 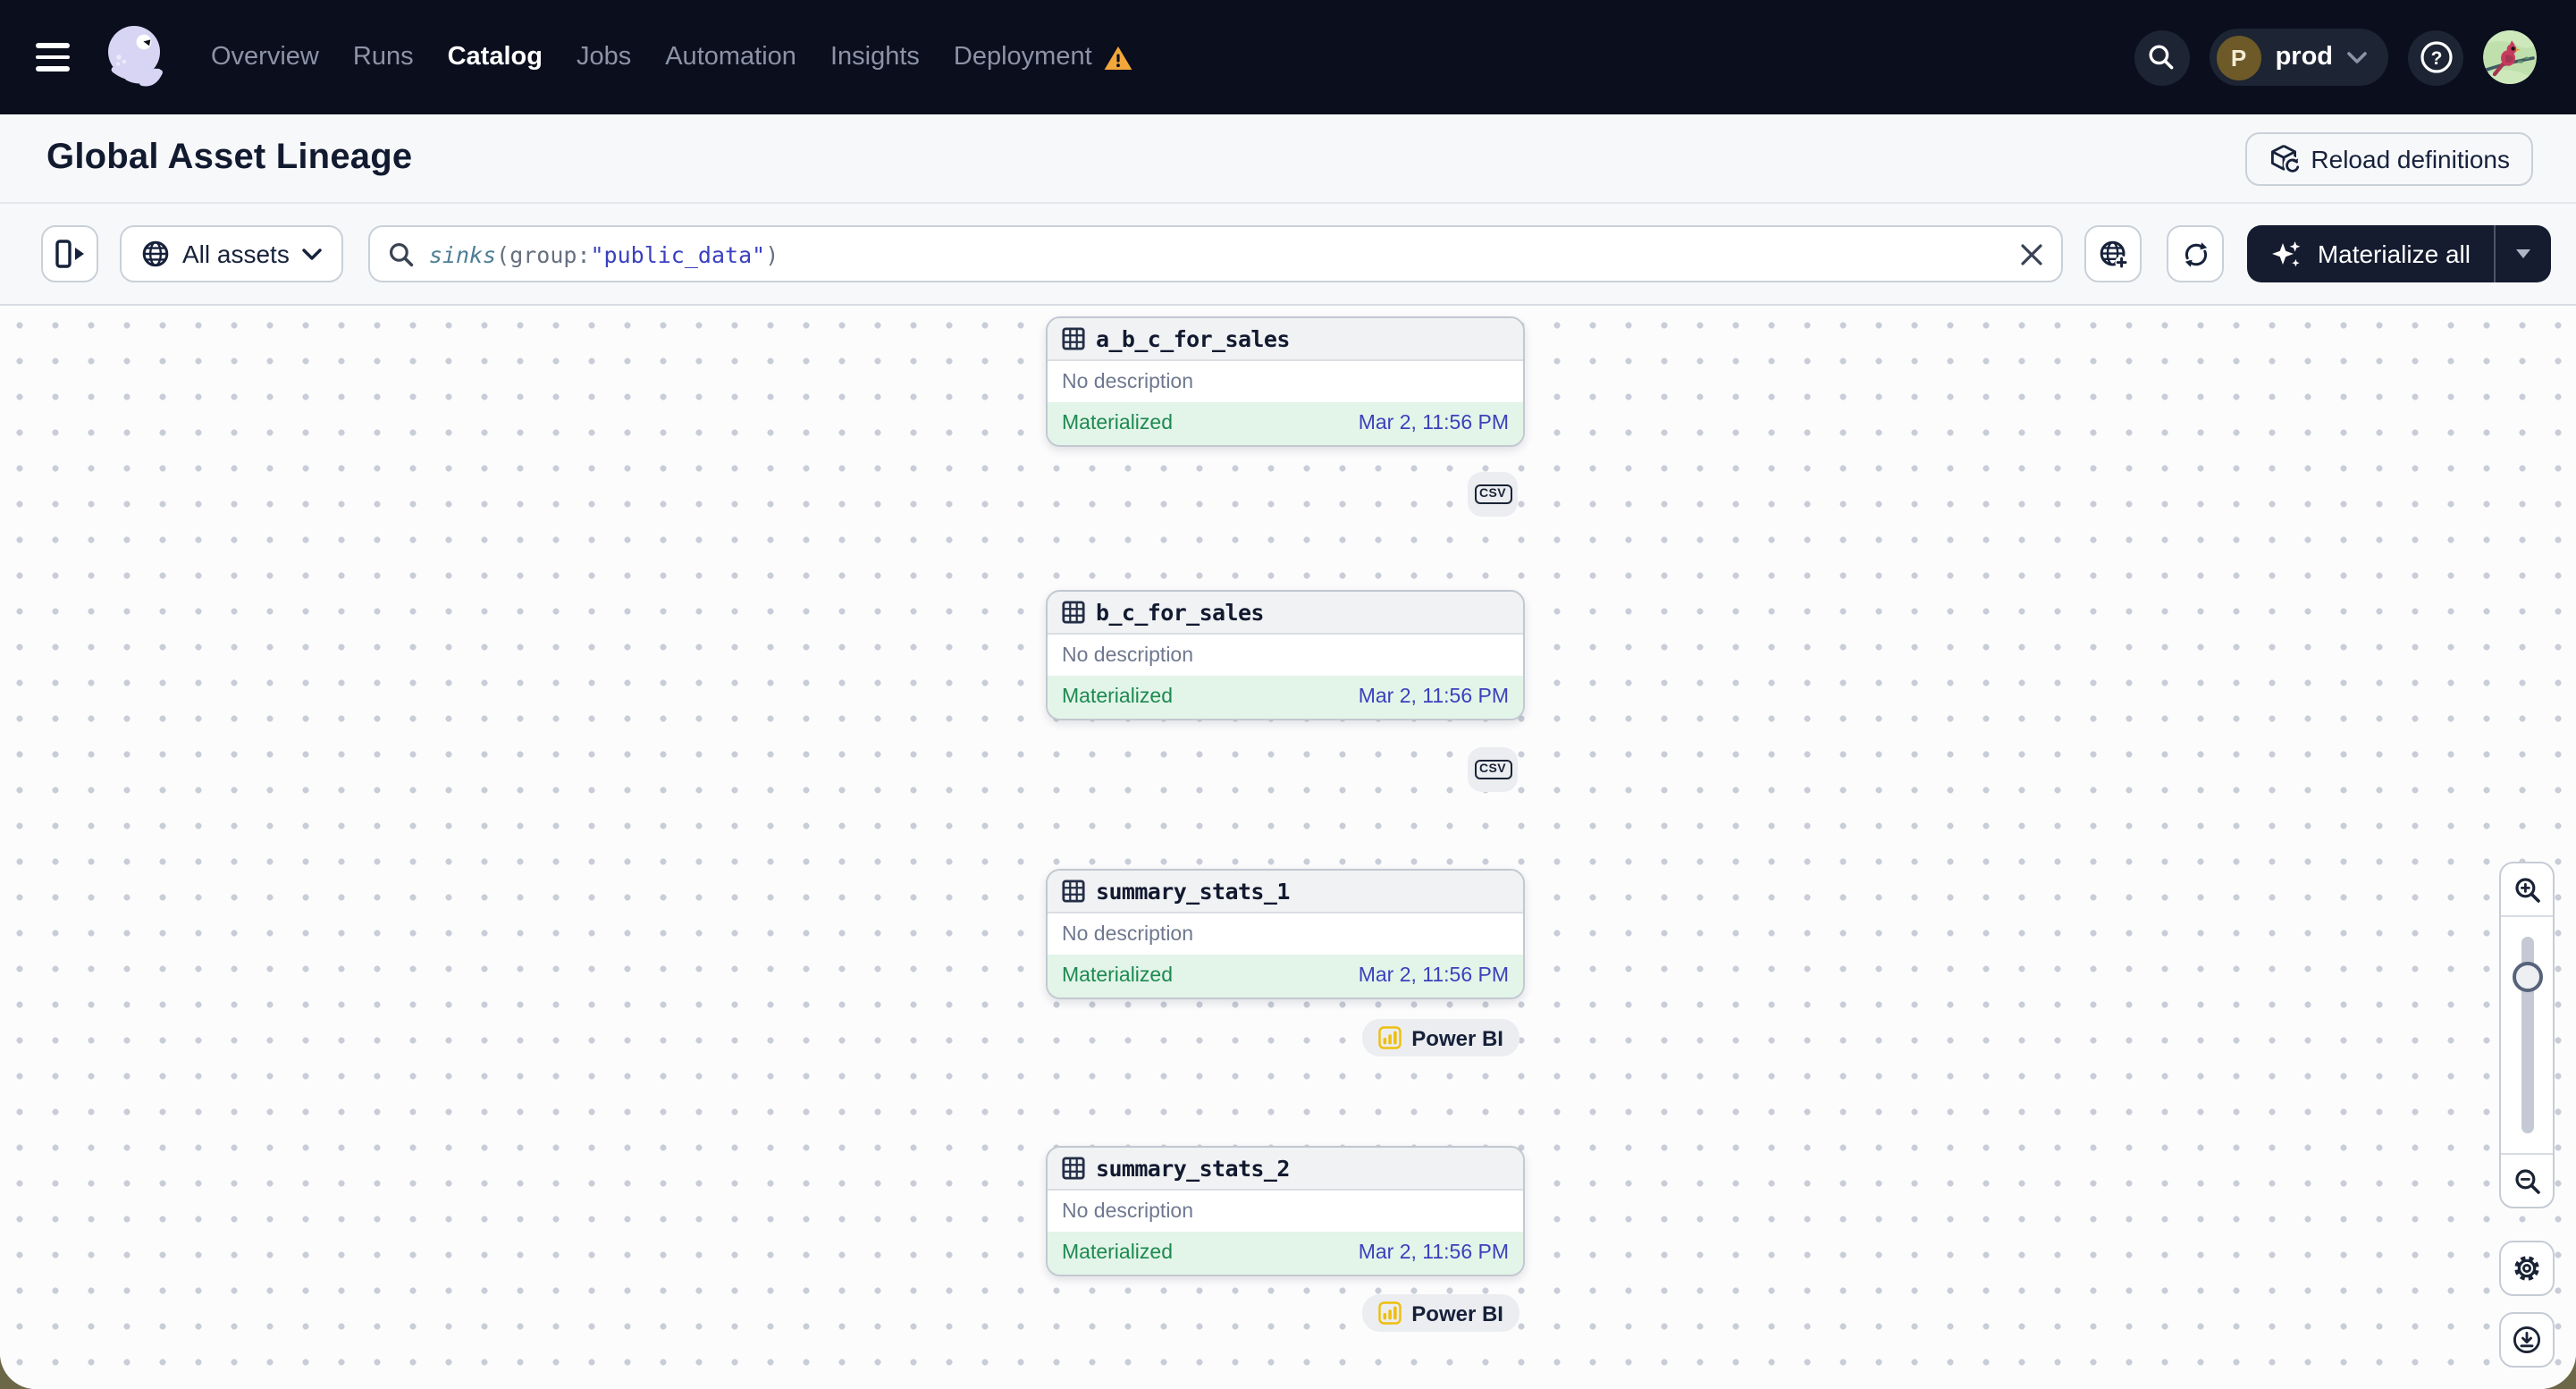 What do you see at coordinates (731, 57) in the screenshot?
I see `nav-item-automation: Automation` at bounding box center [731, 57].